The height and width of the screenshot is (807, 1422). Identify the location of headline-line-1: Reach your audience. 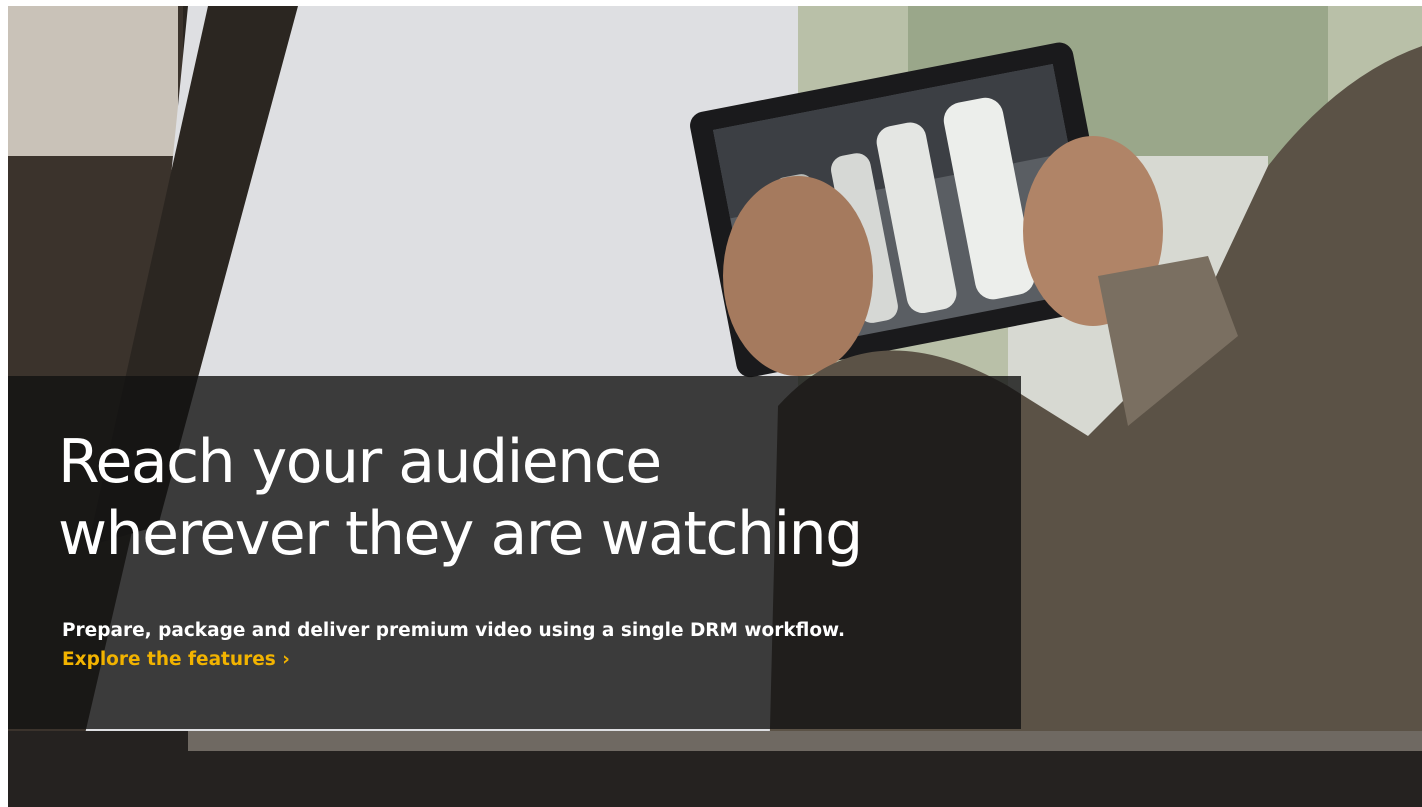
(360, 462).